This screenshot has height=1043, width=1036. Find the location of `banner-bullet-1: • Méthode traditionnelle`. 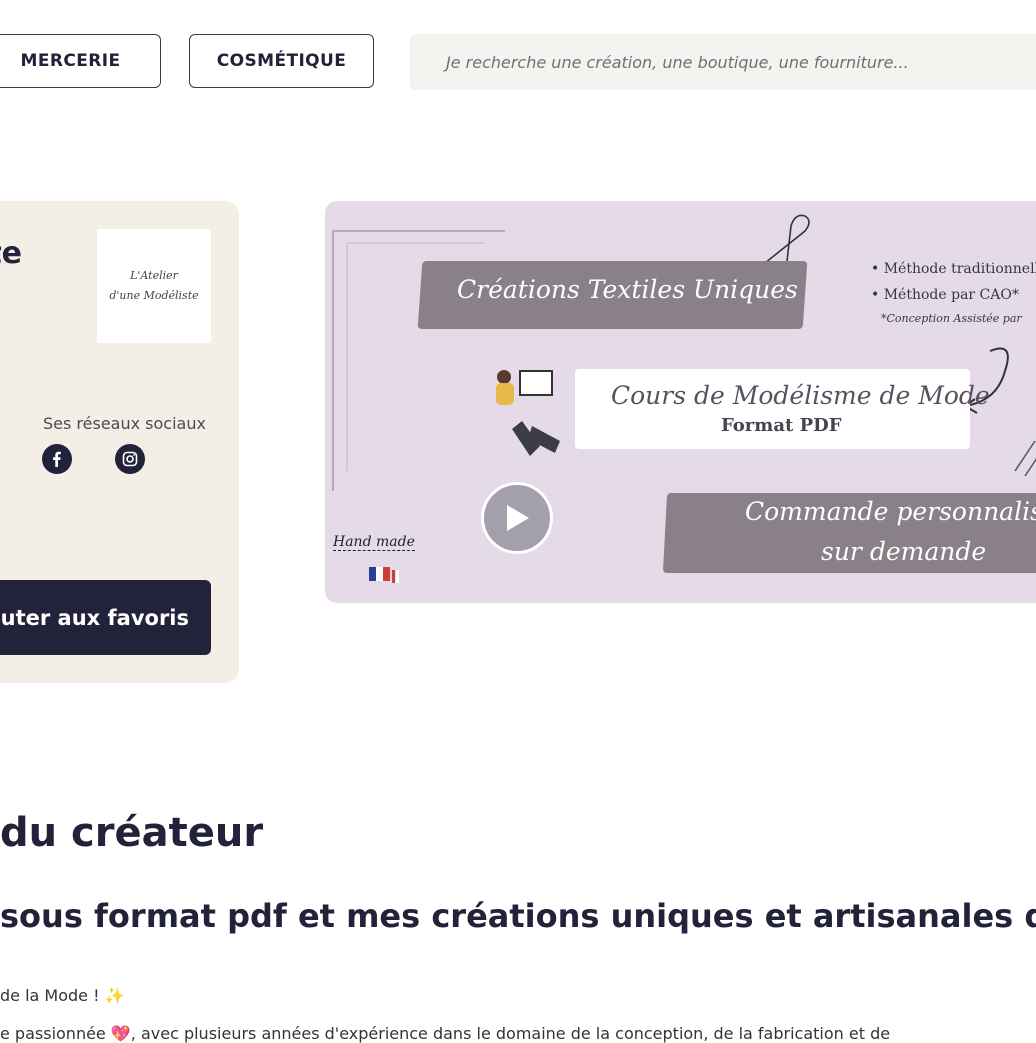

banner-bullet-1: • Méthode traditionnelle is located at coordinates (953, 269).